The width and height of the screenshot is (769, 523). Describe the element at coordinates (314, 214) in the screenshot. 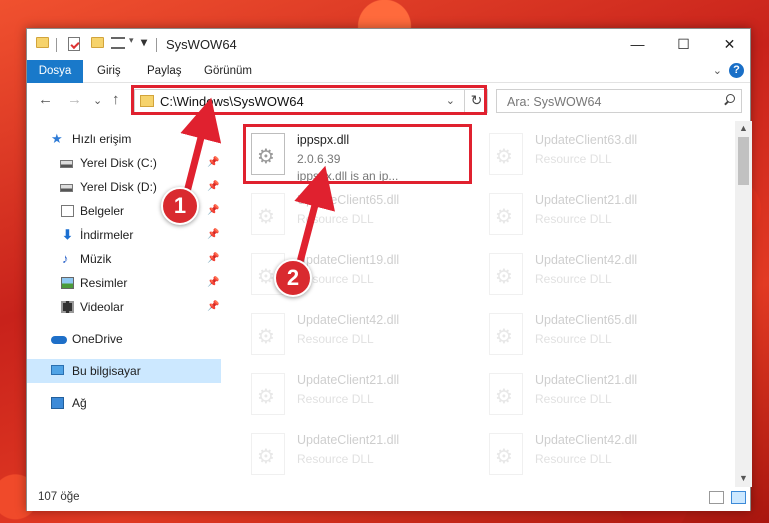

I see `arrow-to-file` at that location.